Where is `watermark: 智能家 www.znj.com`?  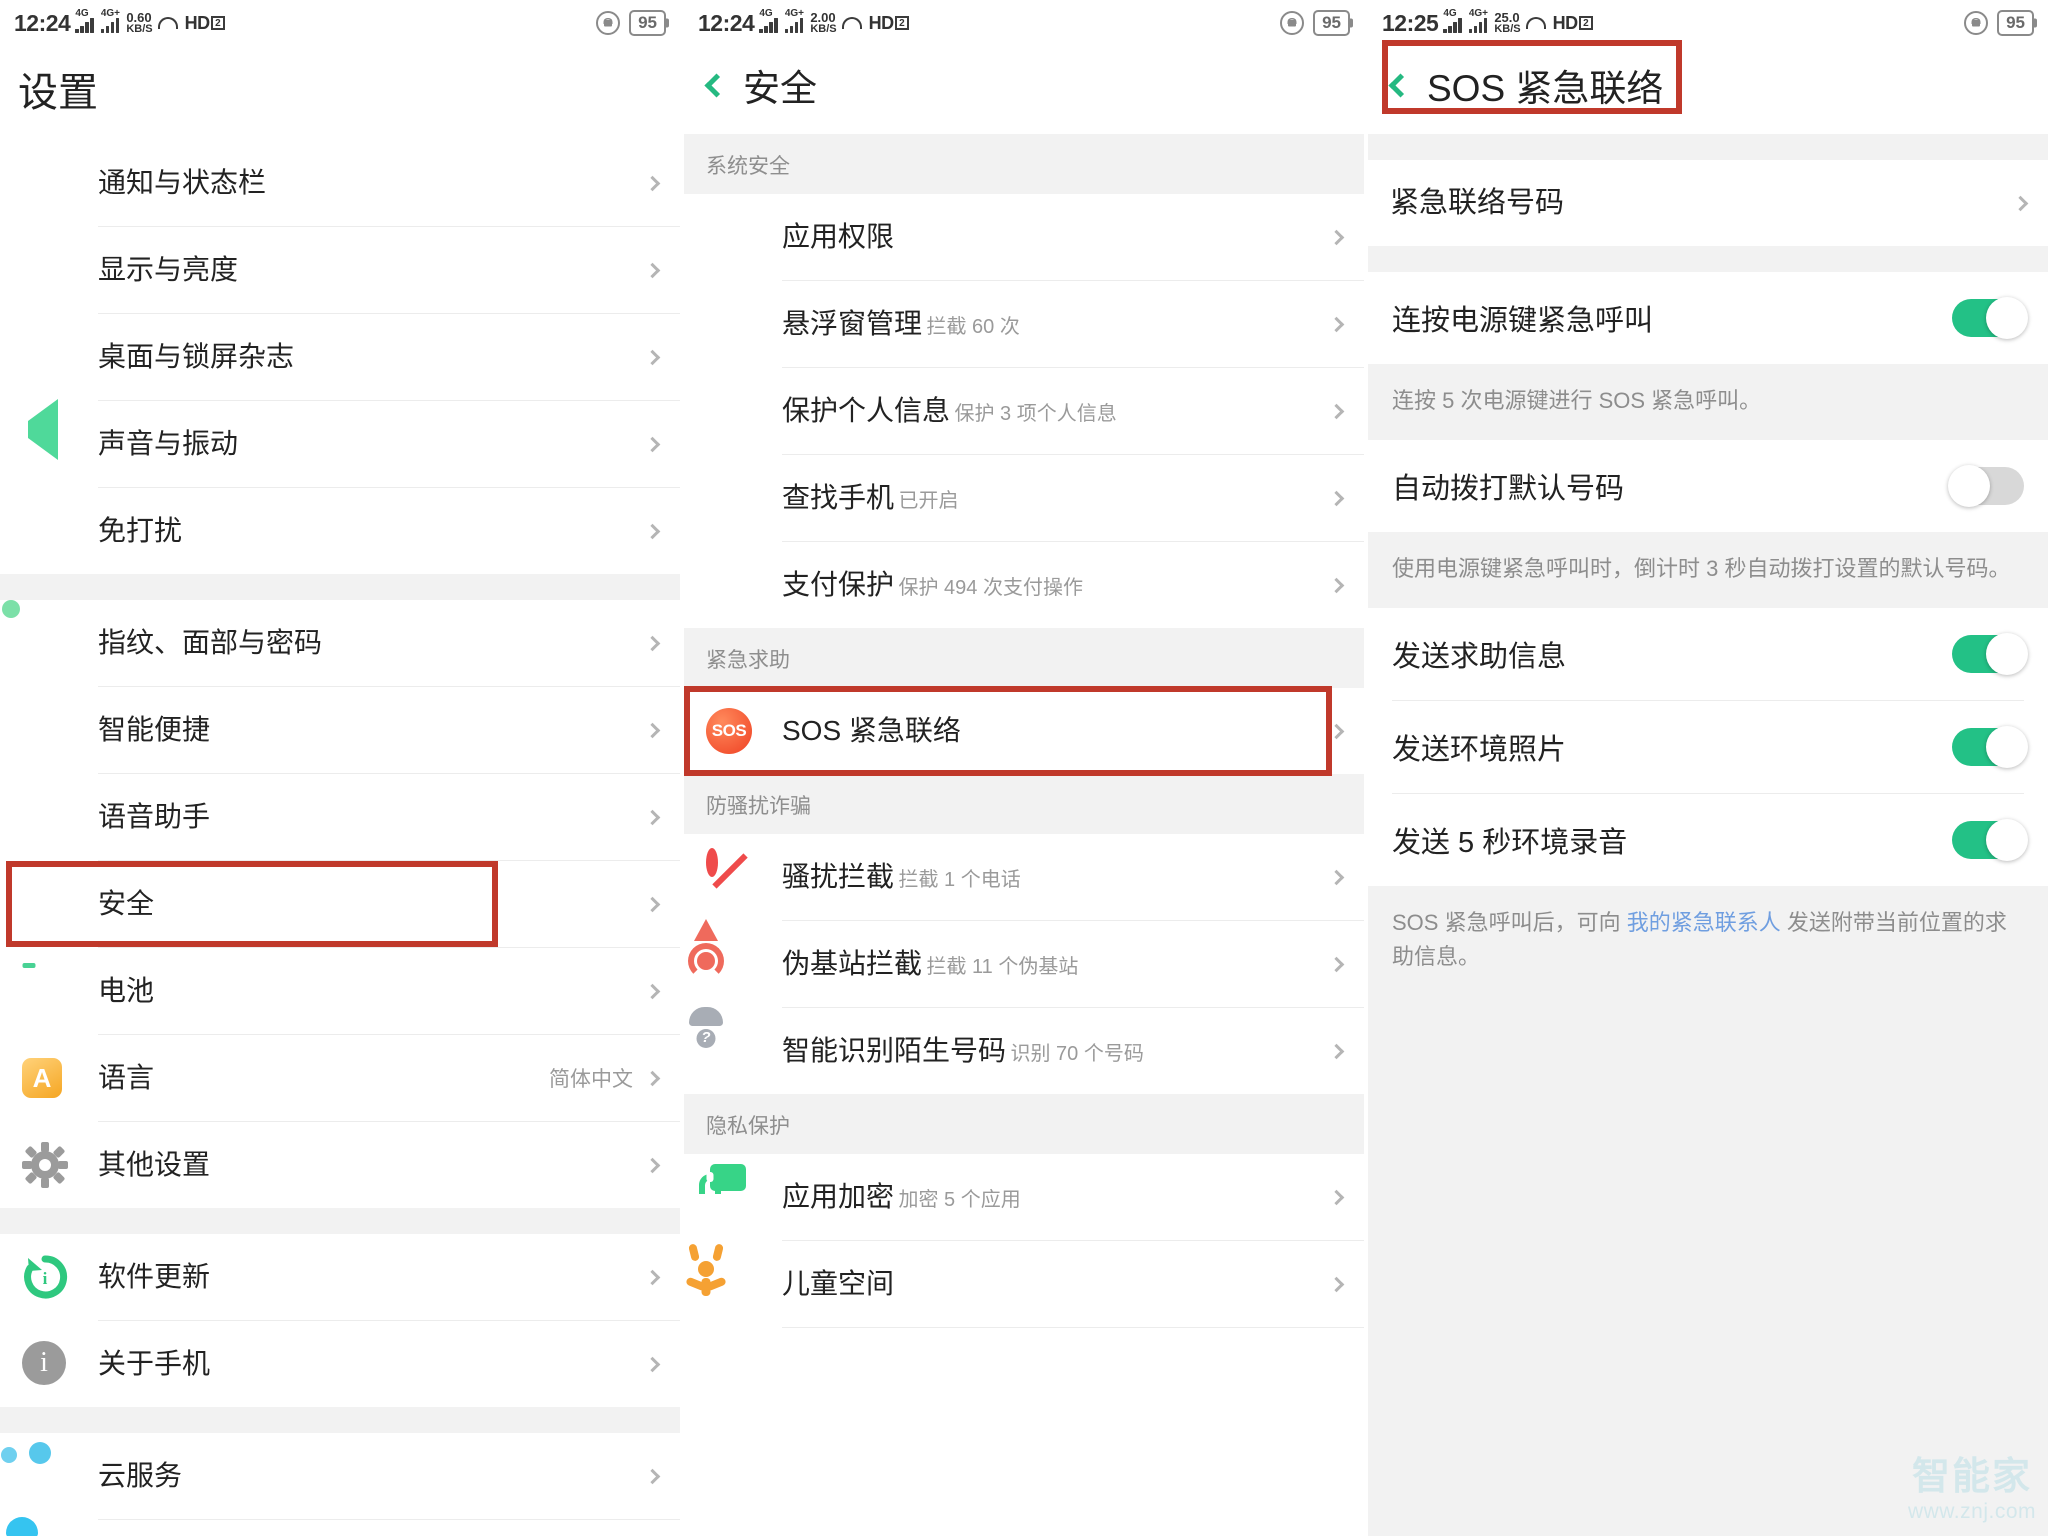
watermark: 智能家 www.znj.com is located at coordinates (1972, 1484).